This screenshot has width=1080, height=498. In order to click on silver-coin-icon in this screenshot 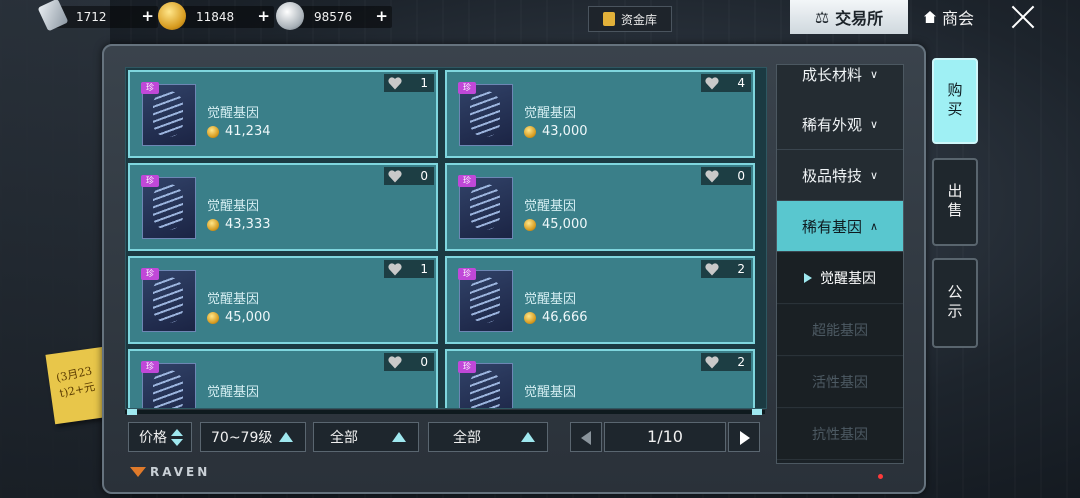, I will do `click(290, 16)`.